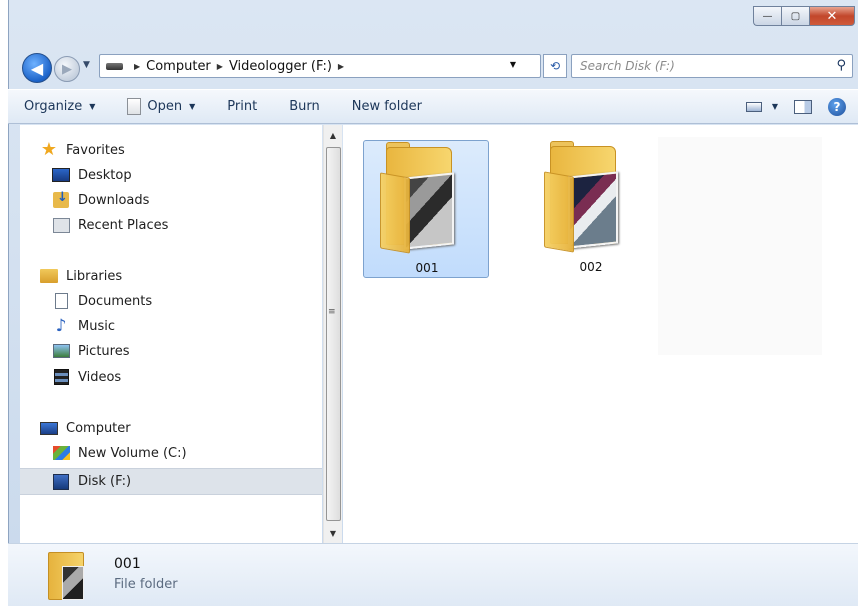  I want to click on nav-libraries: Libraries, so click(81, 276).